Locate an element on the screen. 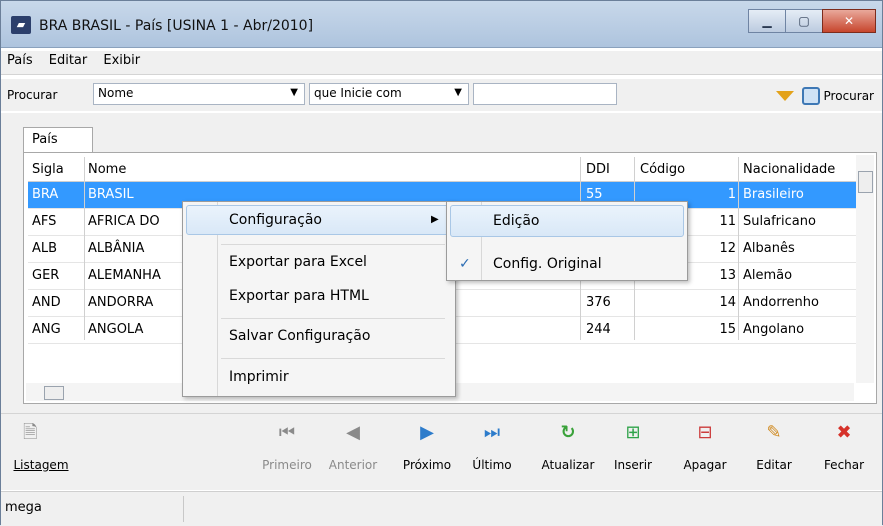  cell-nome: ANGOLA is located at coordinates (116, 329).